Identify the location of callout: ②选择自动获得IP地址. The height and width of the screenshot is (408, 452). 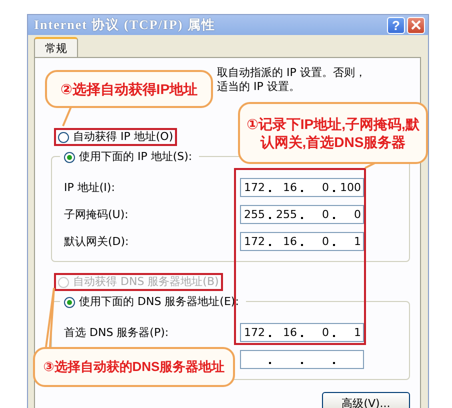
(129, 89).